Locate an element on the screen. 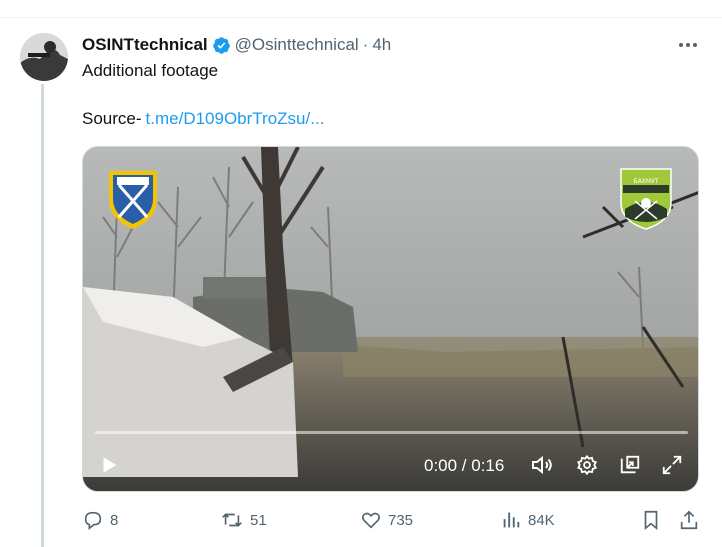  source-label: Source- is located at coordinates (112, 118).